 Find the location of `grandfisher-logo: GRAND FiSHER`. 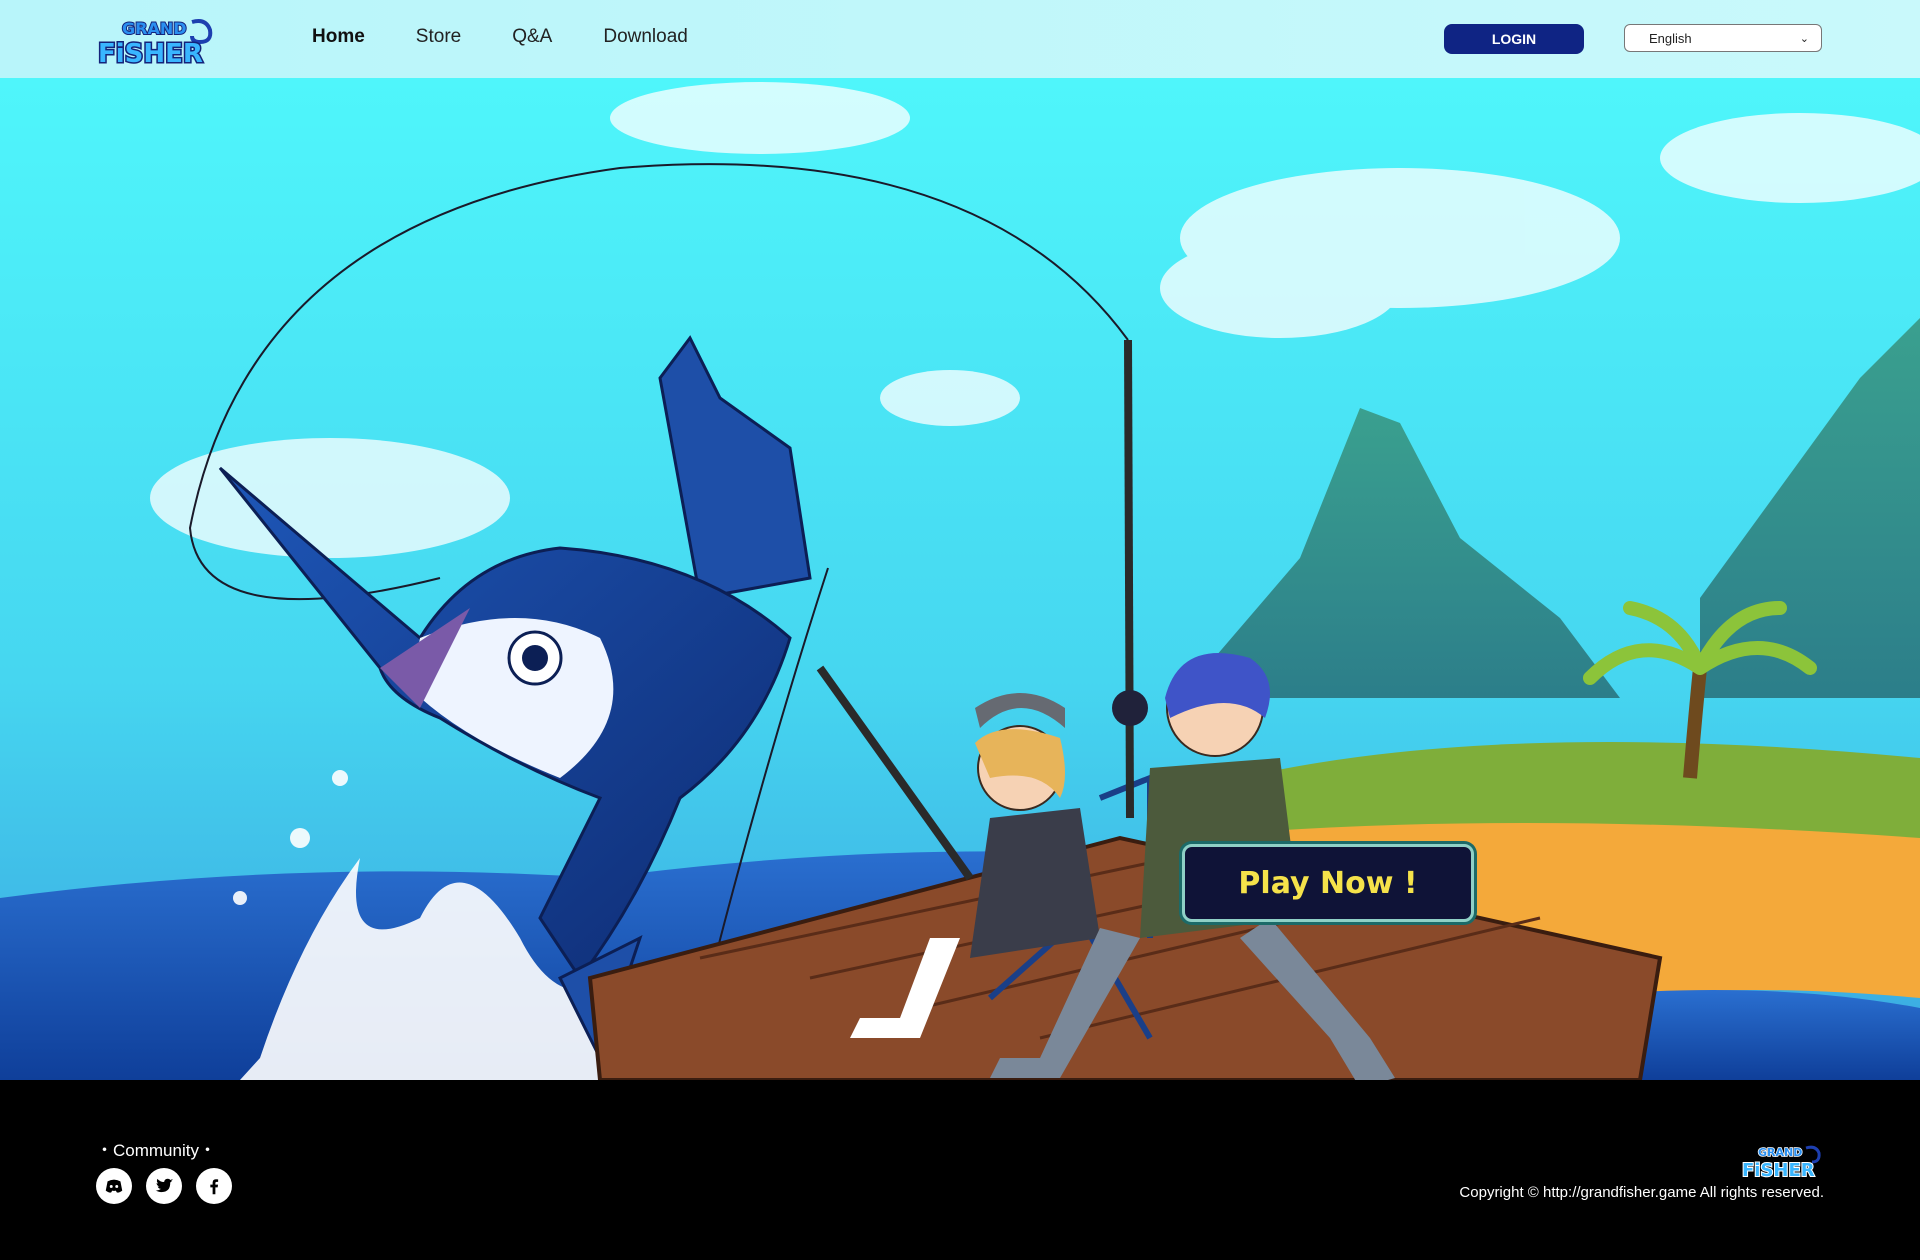

grandfisher-logo: GRAND FiSHER is located at coordinates (156, 40).